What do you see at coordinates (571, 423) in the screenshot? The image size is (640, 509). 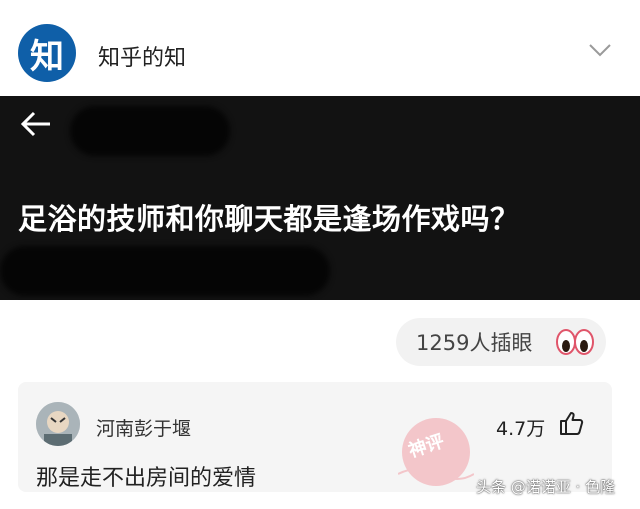 I see `thumbs-up-icon` at bounding box center [571, 423].